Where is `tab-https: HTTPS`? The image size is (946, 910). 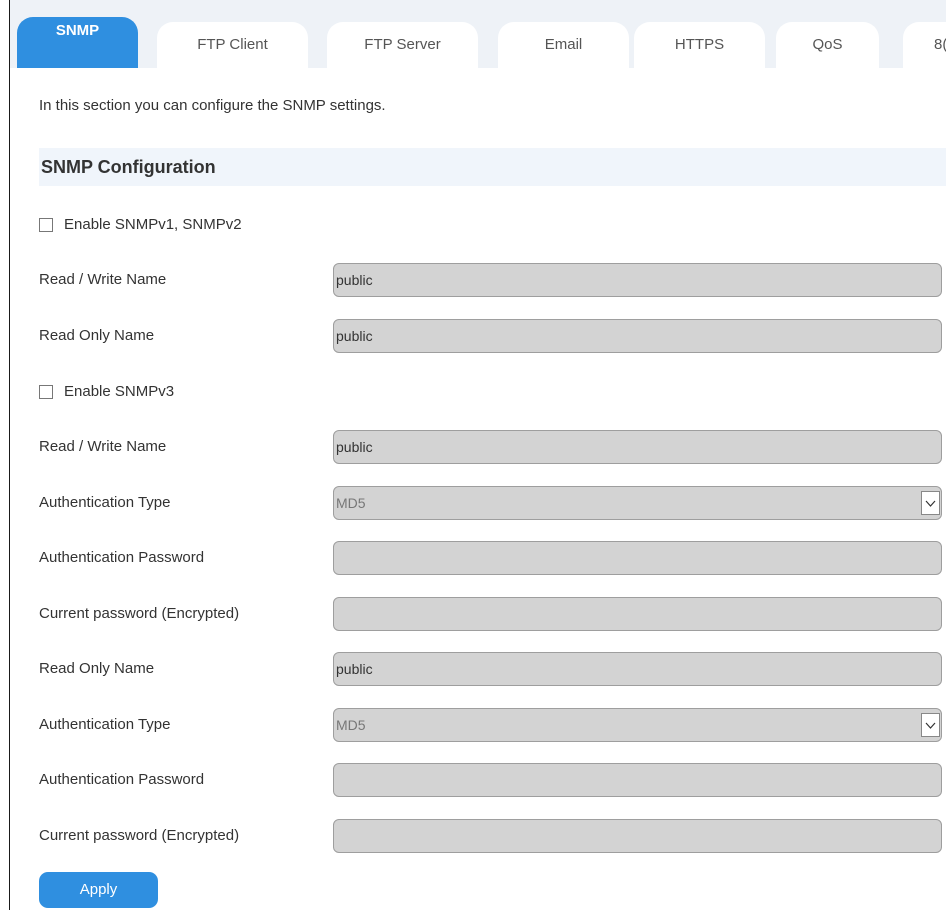
tab-https: HTTPS is located at coordinates (699, 45).